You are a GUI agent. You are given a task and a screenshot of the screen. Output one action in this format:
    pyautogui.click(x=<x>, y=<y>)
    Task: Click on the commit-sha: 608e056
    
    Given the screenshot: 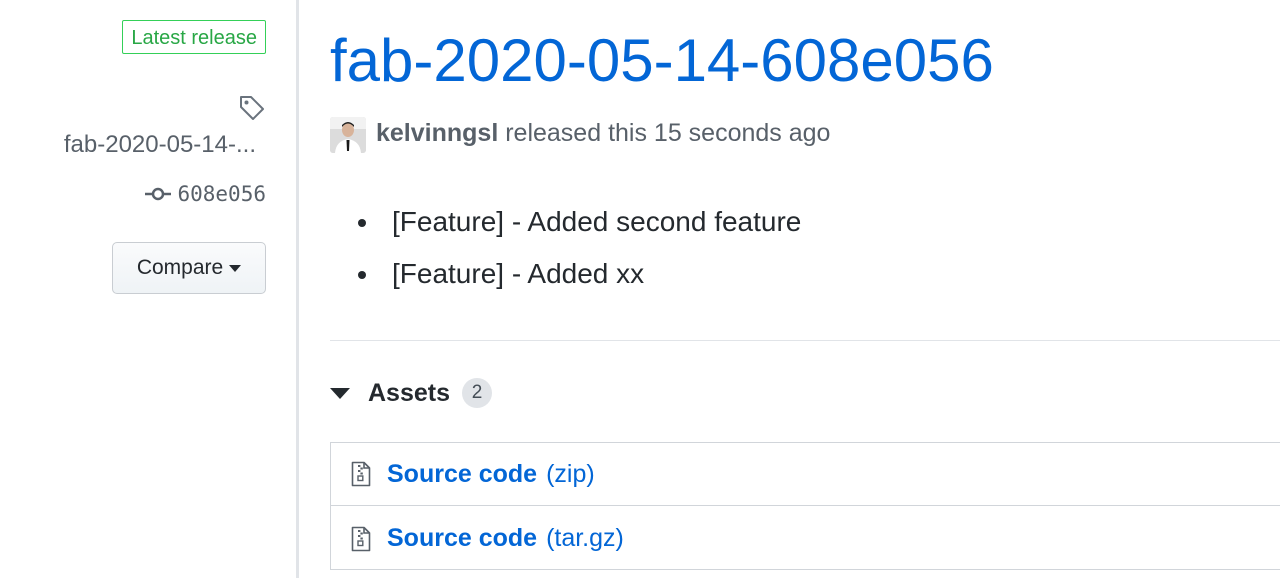 What is the action you would take?
    pyautogui.click(x=221, y=194)
    